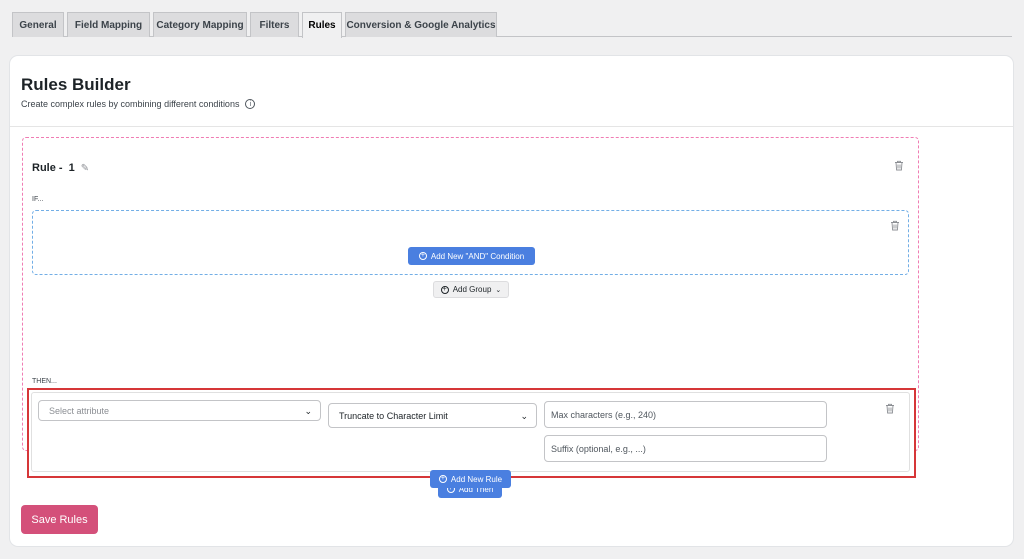 This screenshot has width=1024, height=559. I want to click on save-rules-button: Save Rules, so click(59, 519).